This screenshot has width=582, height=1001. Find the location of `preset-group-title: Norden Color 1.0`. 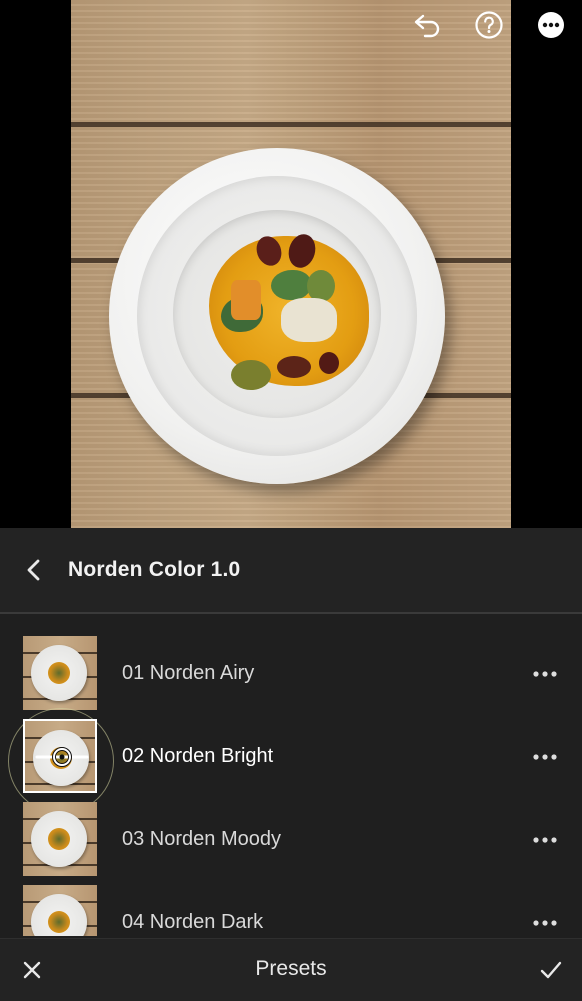

preset-group-title: Norden Color 1.0 is located at coordinates (154, 569).